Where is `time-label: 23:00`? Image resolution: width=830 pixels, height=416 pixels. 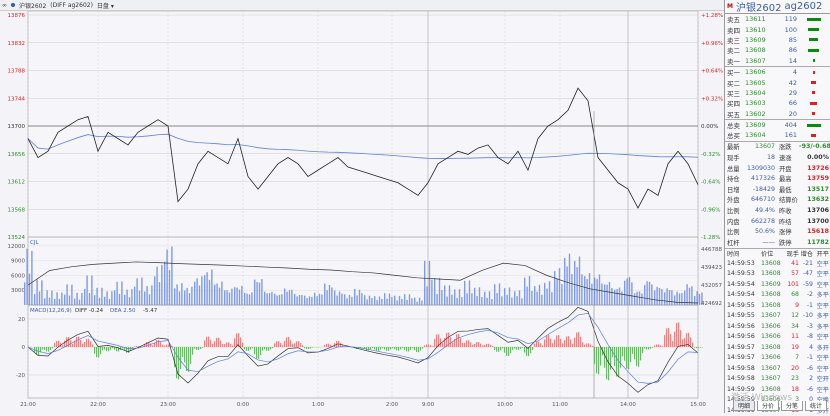 time-label: 23:00 is located at coordinates (168, 405).